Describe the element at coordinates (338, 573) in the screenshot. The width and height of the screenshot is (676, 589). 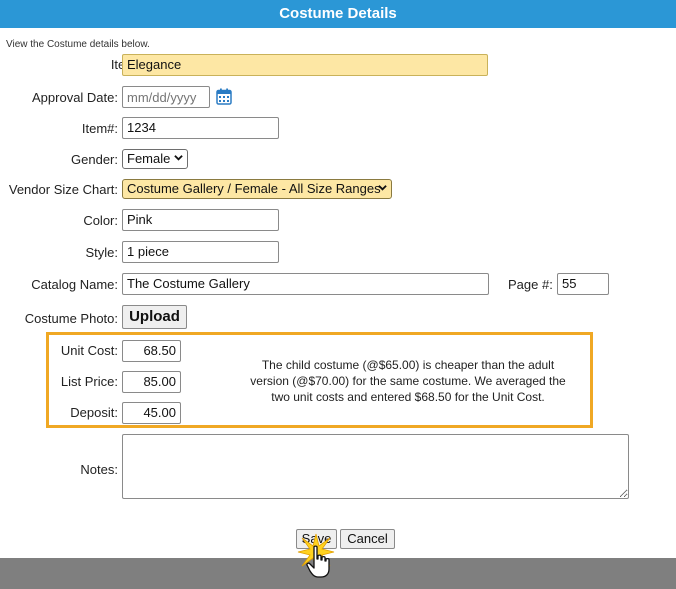
I see `footer-bar` at that location.